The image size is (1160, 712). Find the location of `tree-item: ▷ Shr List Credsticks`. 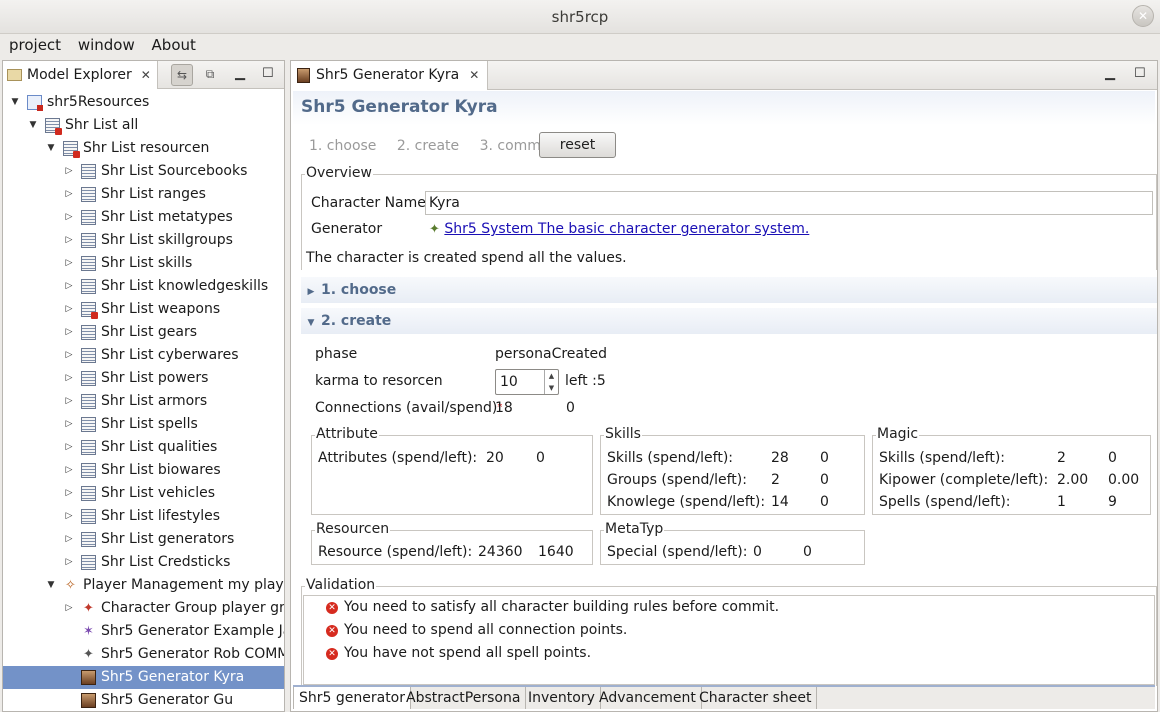

tree-item: ▷ Shr List Credsticks is located at coordinates (143, 562).